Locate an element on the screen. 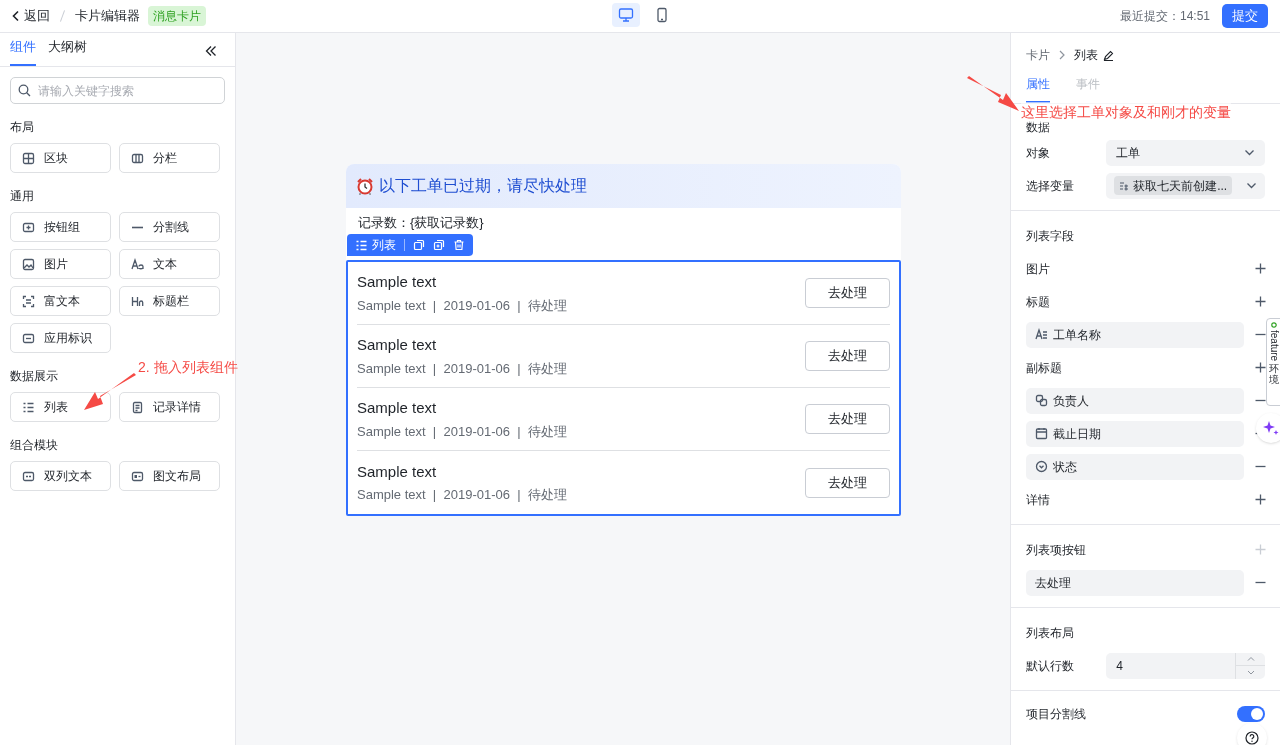 This screenshot has width=1280, height=745. chevron-left-icon is located at coordinates (16, 16).